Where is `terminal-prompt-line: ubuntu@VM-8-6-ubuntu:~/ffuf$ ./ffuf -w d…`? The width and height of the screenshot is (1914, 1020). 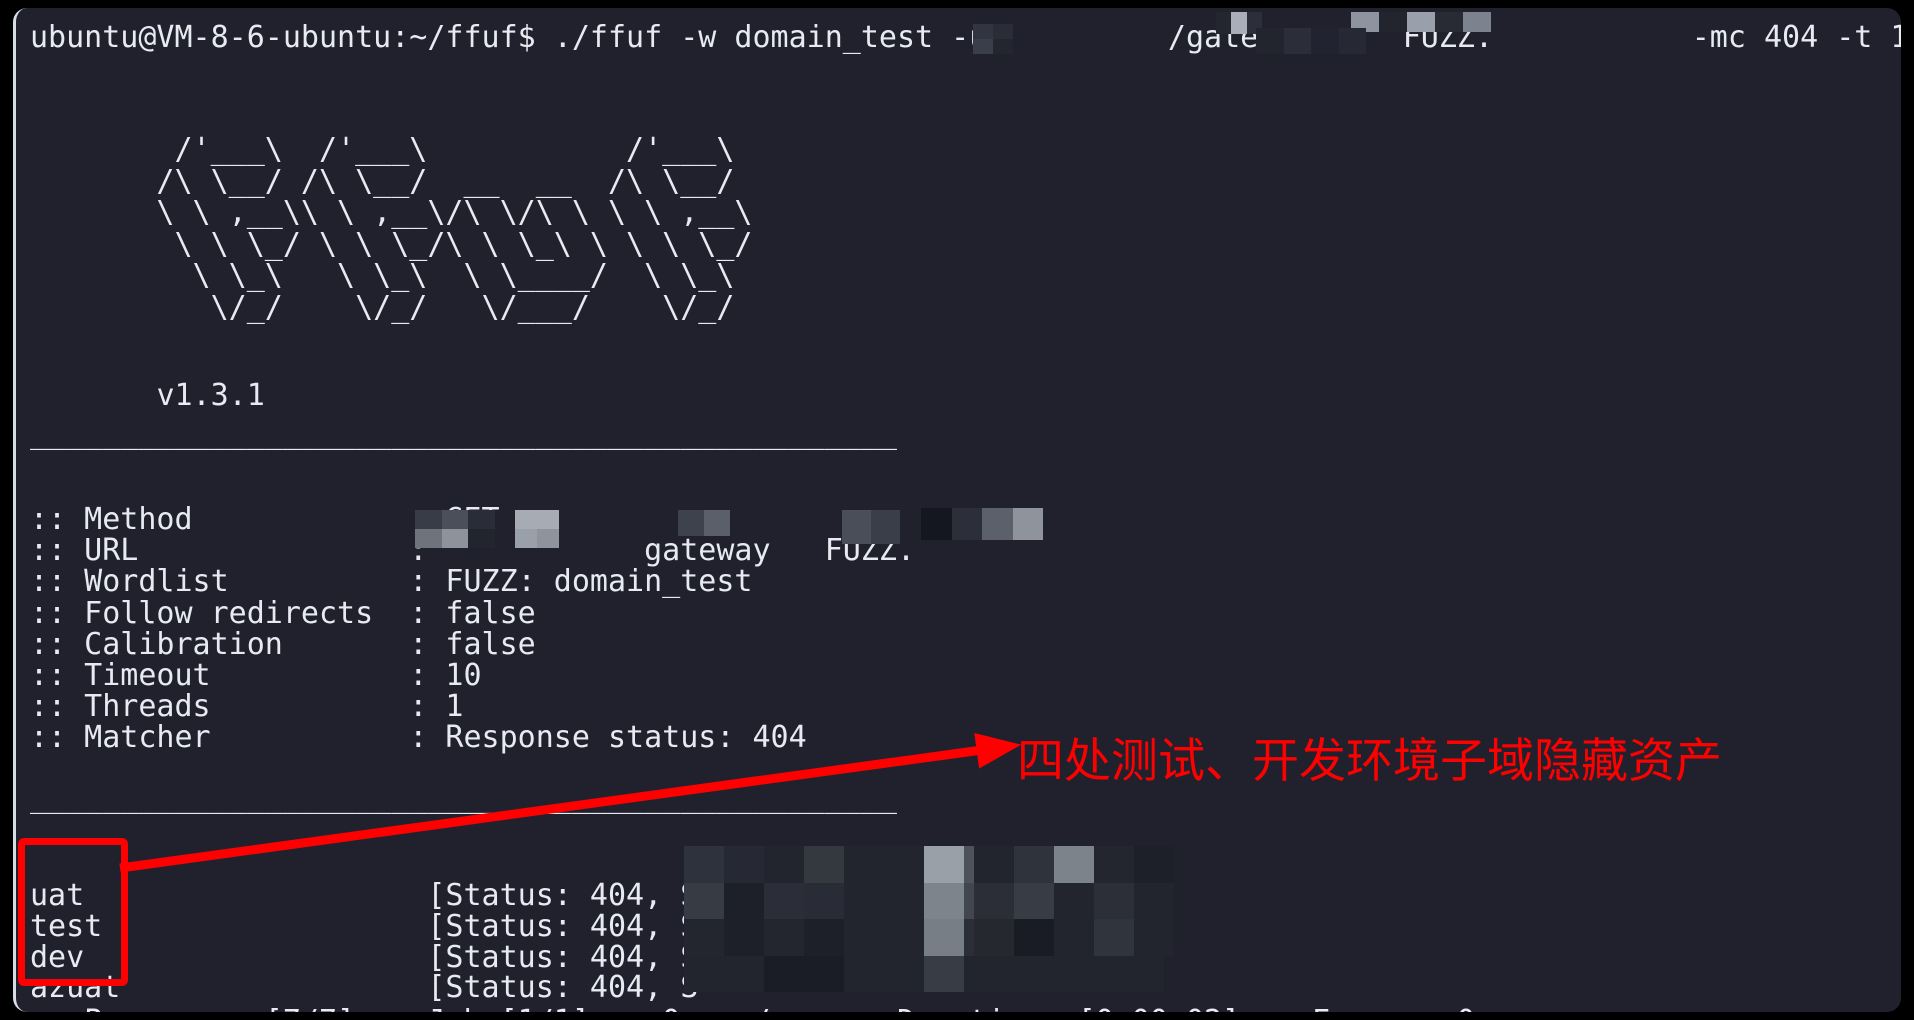 terminal-prompt-line: ubuntu@VM-8-6-ubuntu:~/ffuf$ ./ffuf -w d… is located at coordinates (965, 38).